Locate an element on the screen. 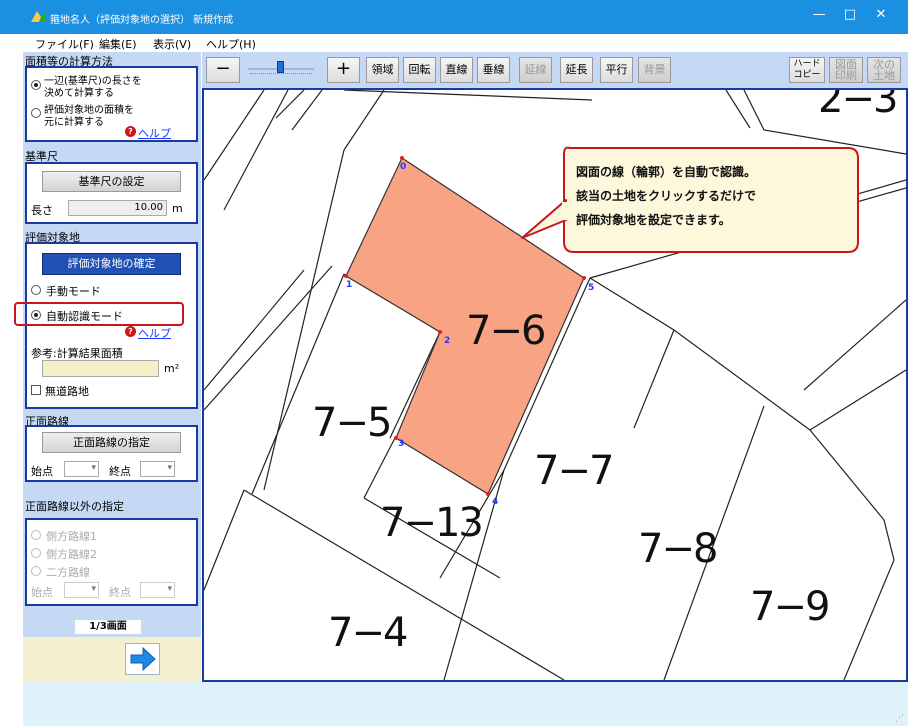 The image size is (908, 726). hard-copy-label-1: ハード is located at coordinates (807, 64).